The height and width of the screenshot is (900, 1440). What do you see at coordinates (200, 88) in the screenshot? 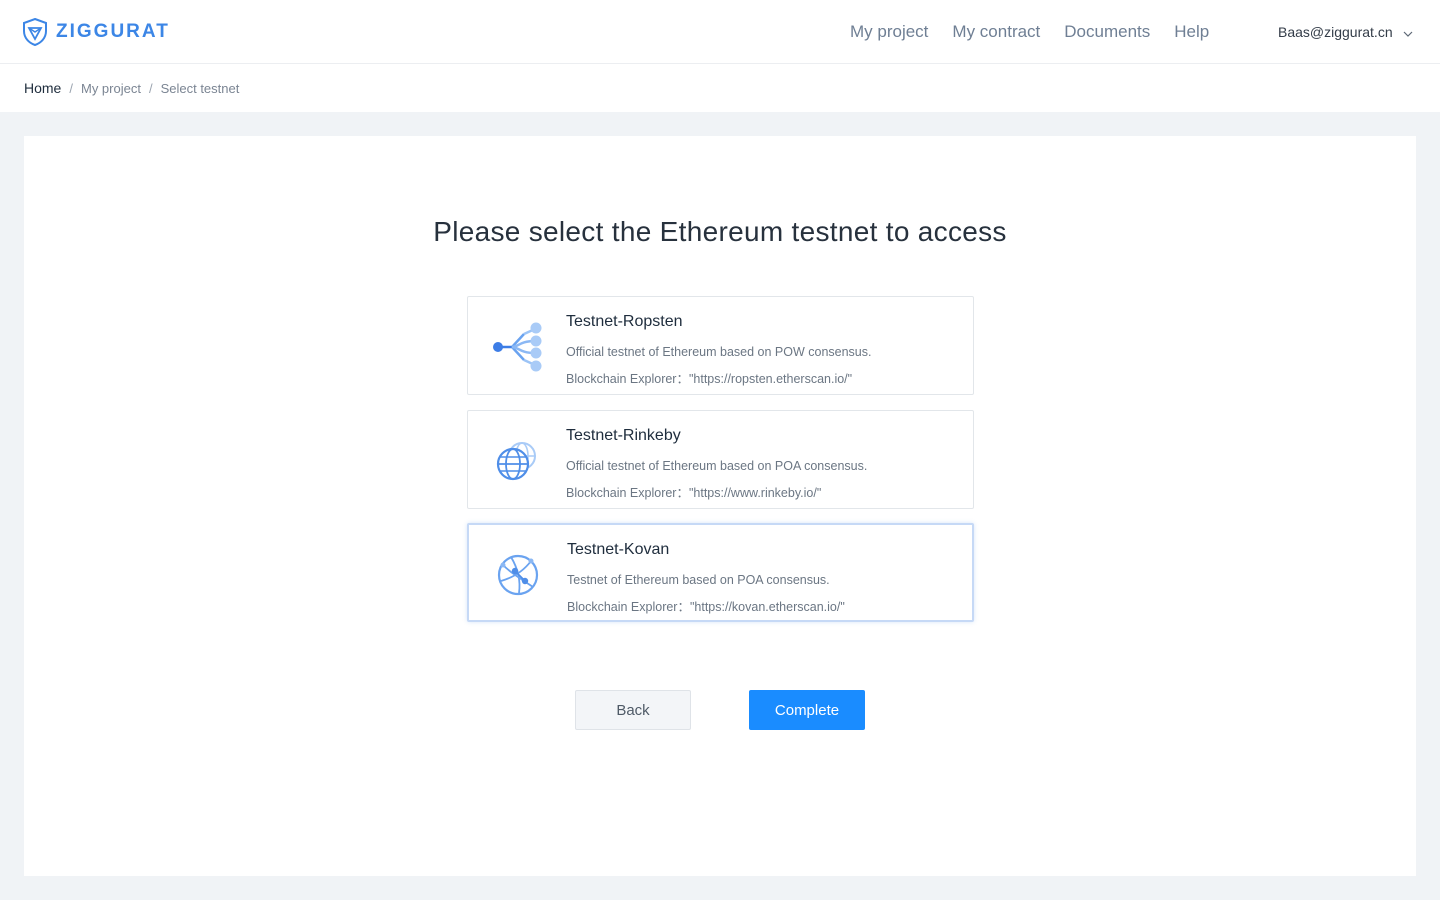
I see `breadcrumb-current: Select testnet` at bounding box center [200, 88].